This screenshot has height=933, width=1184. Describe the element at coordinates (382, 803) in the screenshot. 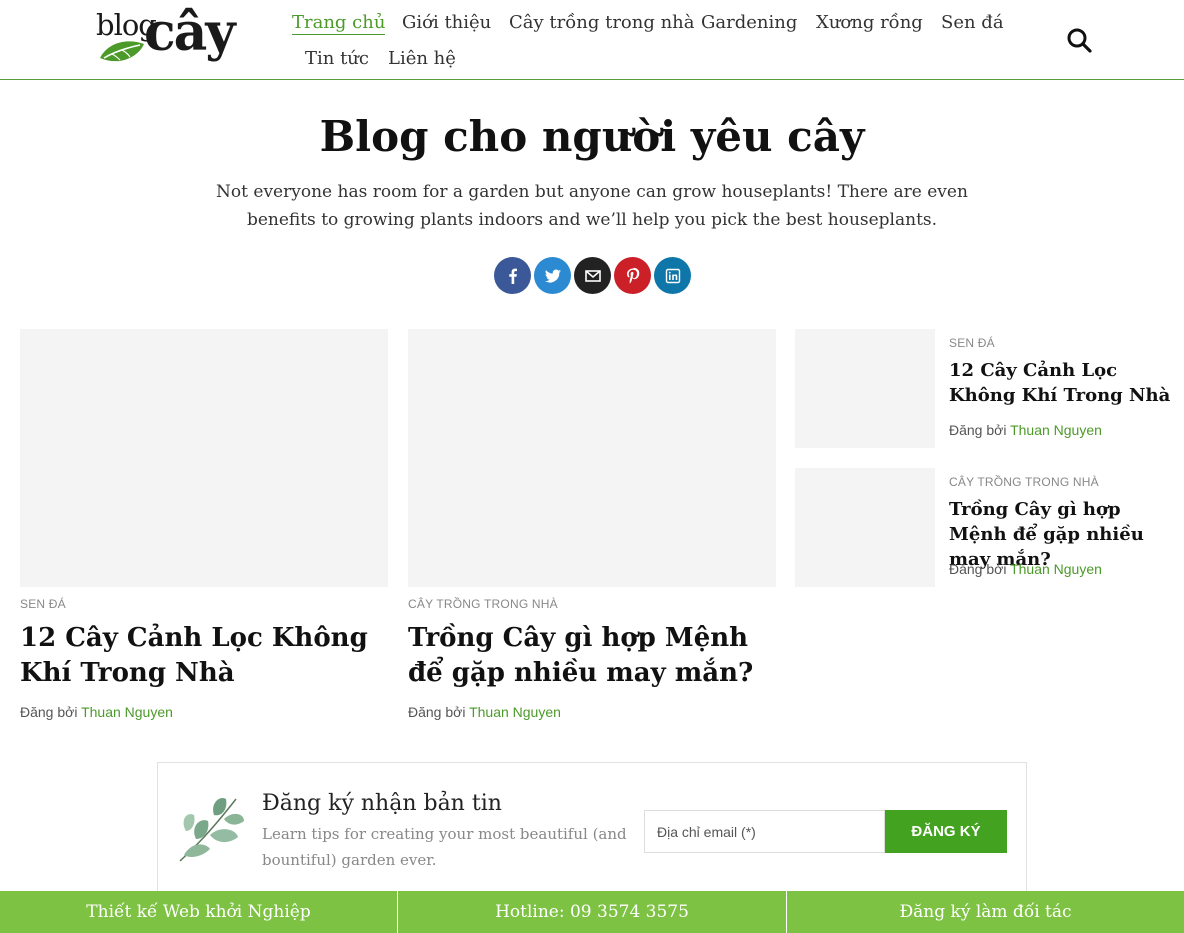

I see `newsletter-title: Đăng ký nhận bản tin` at that location.